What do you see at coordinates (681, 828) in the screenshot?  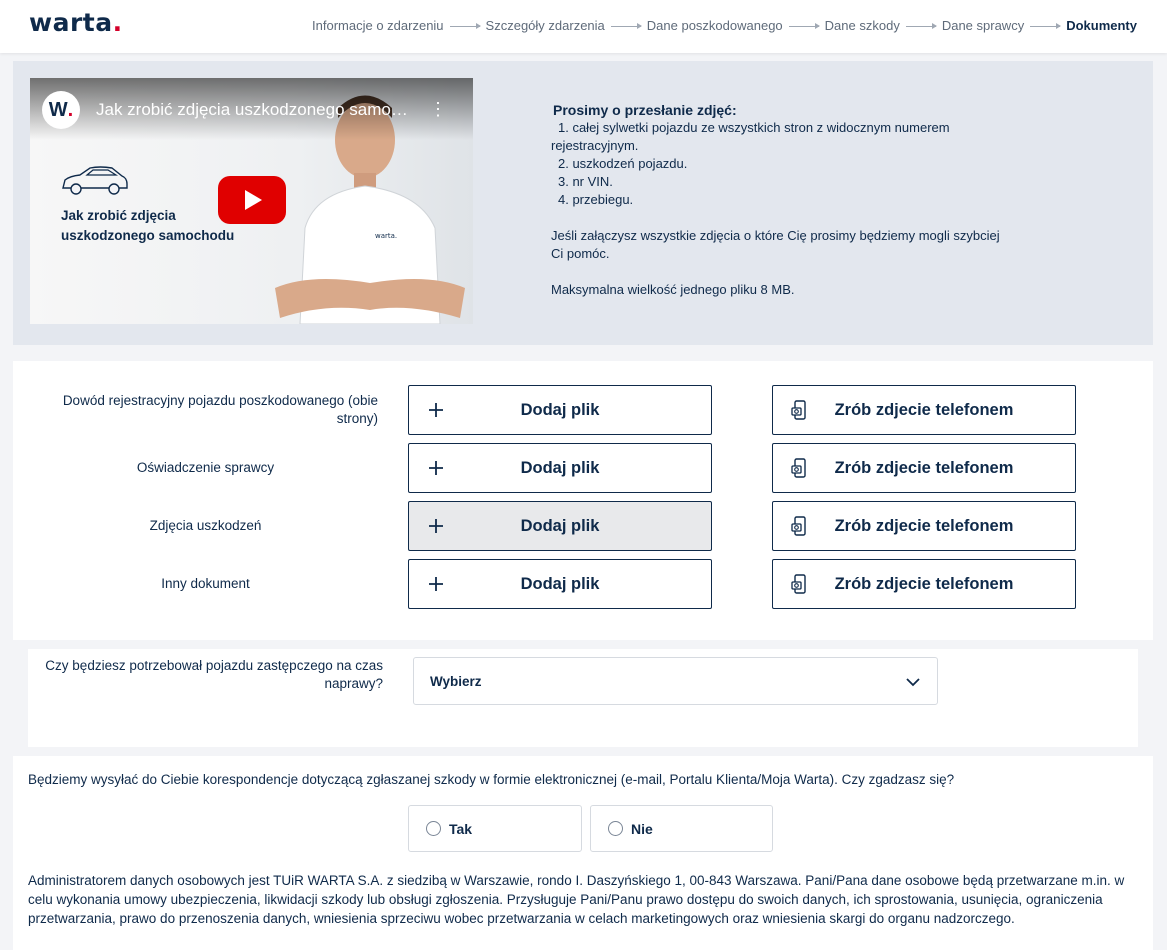 I see `consent-no-option: Nie` at bounding box center [681, 828].